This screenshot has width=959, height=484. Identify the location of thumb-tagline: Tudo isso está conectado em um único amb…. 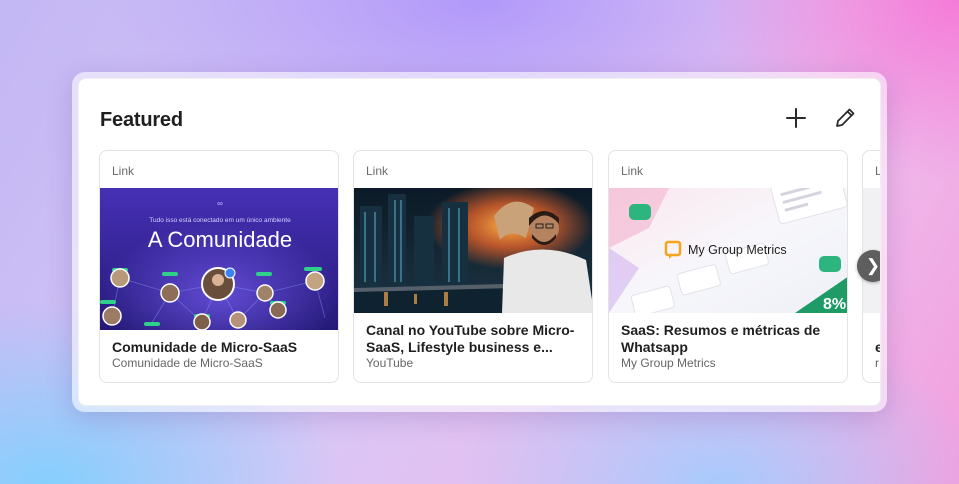
(220, 220).